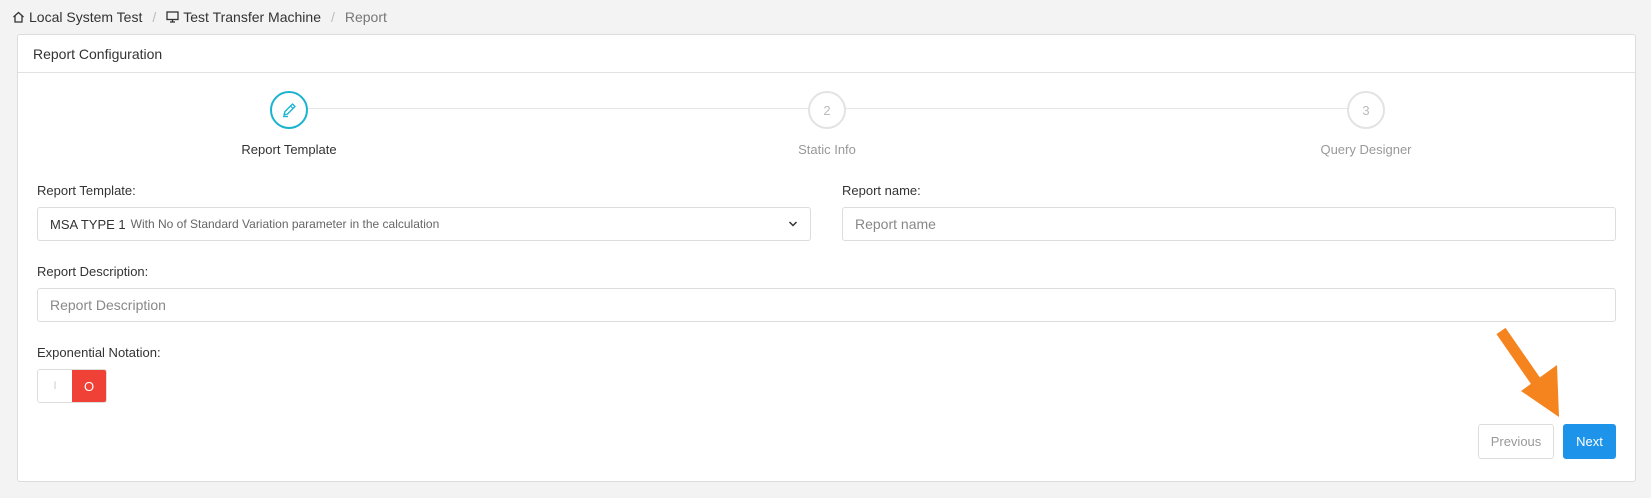 The height and width of the screenshot is (498, 1651). I want to click on chevron-down-icon, so click(793, 224).